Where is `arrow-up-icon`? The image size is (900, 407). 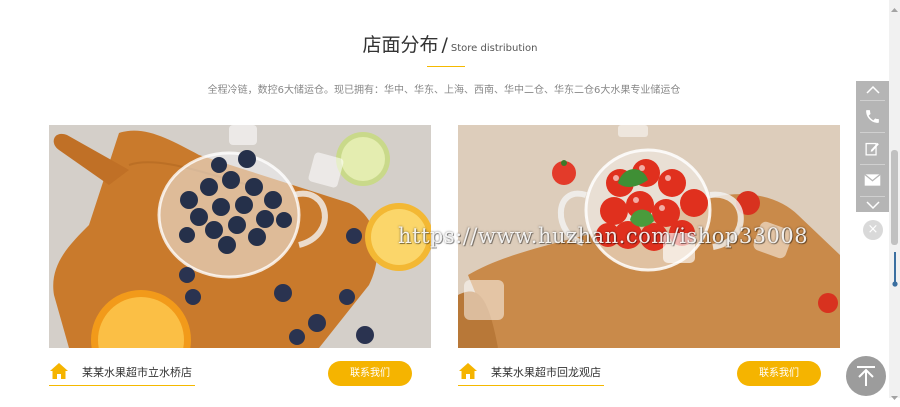
arrow-up-icon is located at coordinates (866, 376).